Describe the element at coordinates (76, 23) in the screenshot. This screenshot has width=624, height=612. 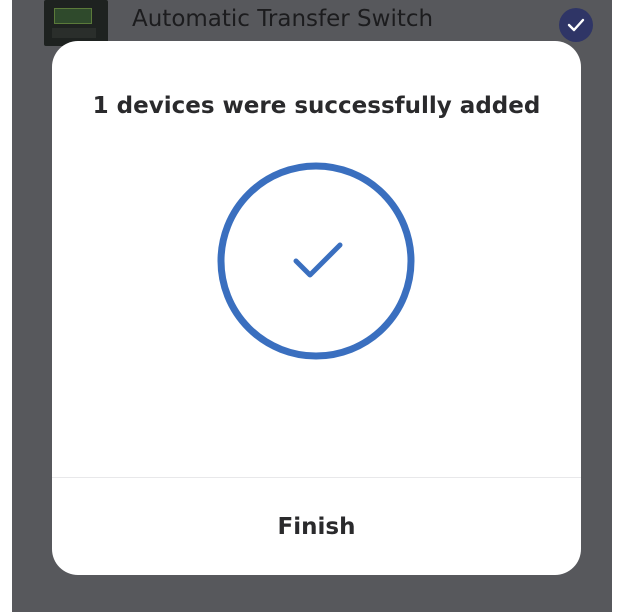
I see `device-thumbnail-icon` at that location.